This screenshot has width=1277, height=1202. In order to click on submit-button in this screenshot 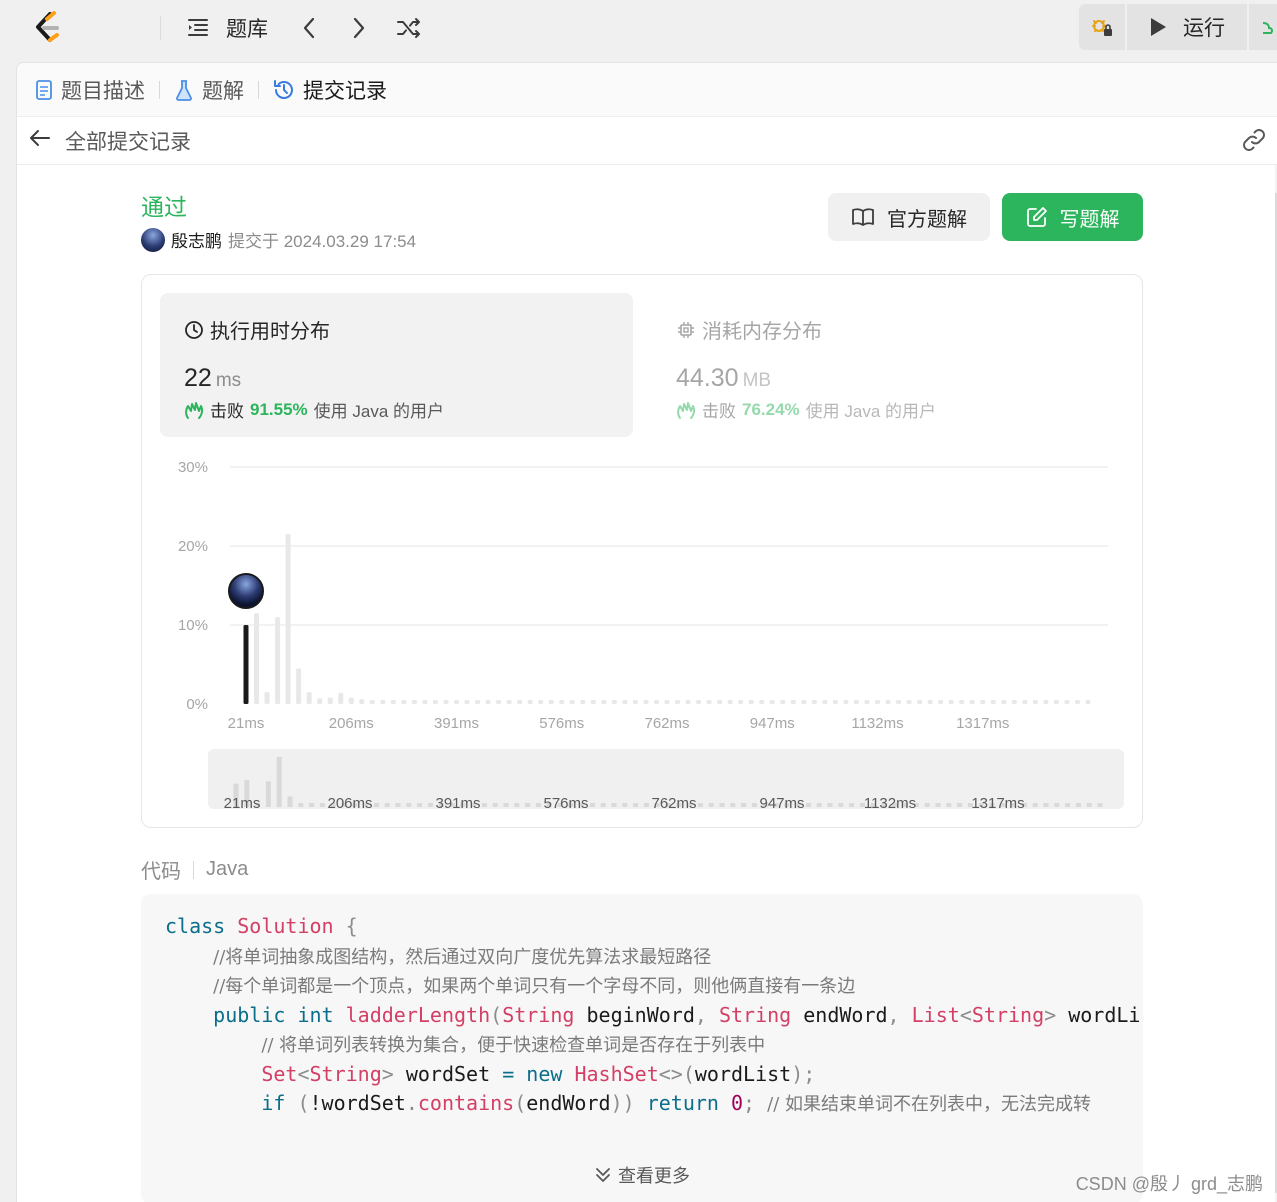, I will do `click(1263, 27)`.